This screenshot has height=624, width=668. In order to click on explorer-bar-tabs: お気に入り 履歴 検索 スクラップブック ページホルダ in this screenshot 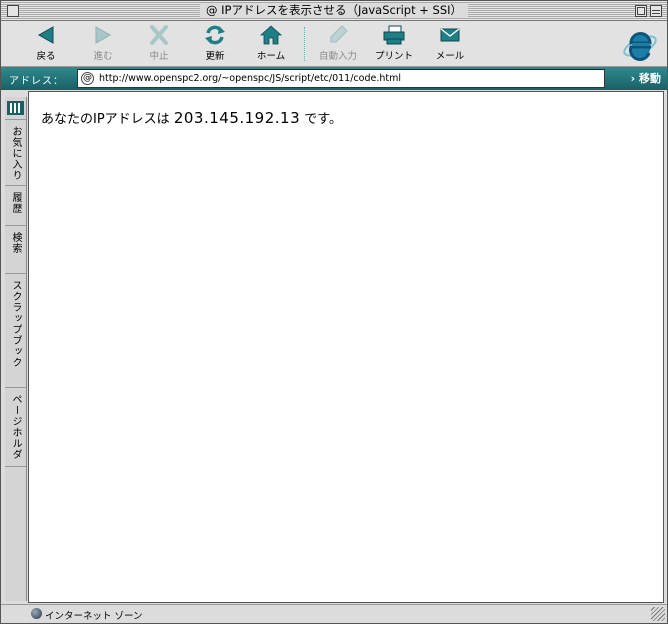, I will do `click(16, 349)`.